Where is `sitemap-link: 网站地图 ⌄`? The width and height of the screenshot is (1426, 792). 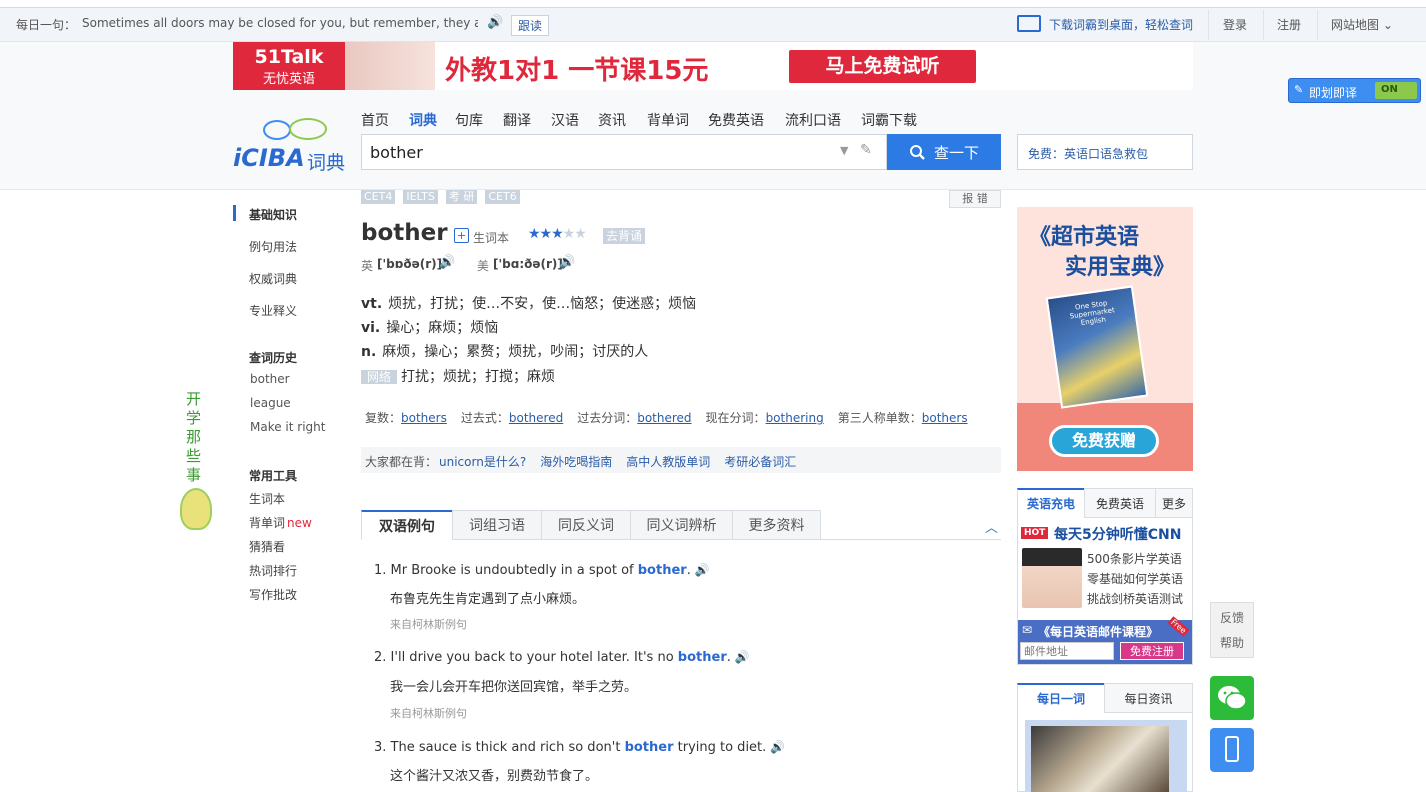
sitemap-link: 网站地图 ⌄ is located at coordinates (1362, 24).